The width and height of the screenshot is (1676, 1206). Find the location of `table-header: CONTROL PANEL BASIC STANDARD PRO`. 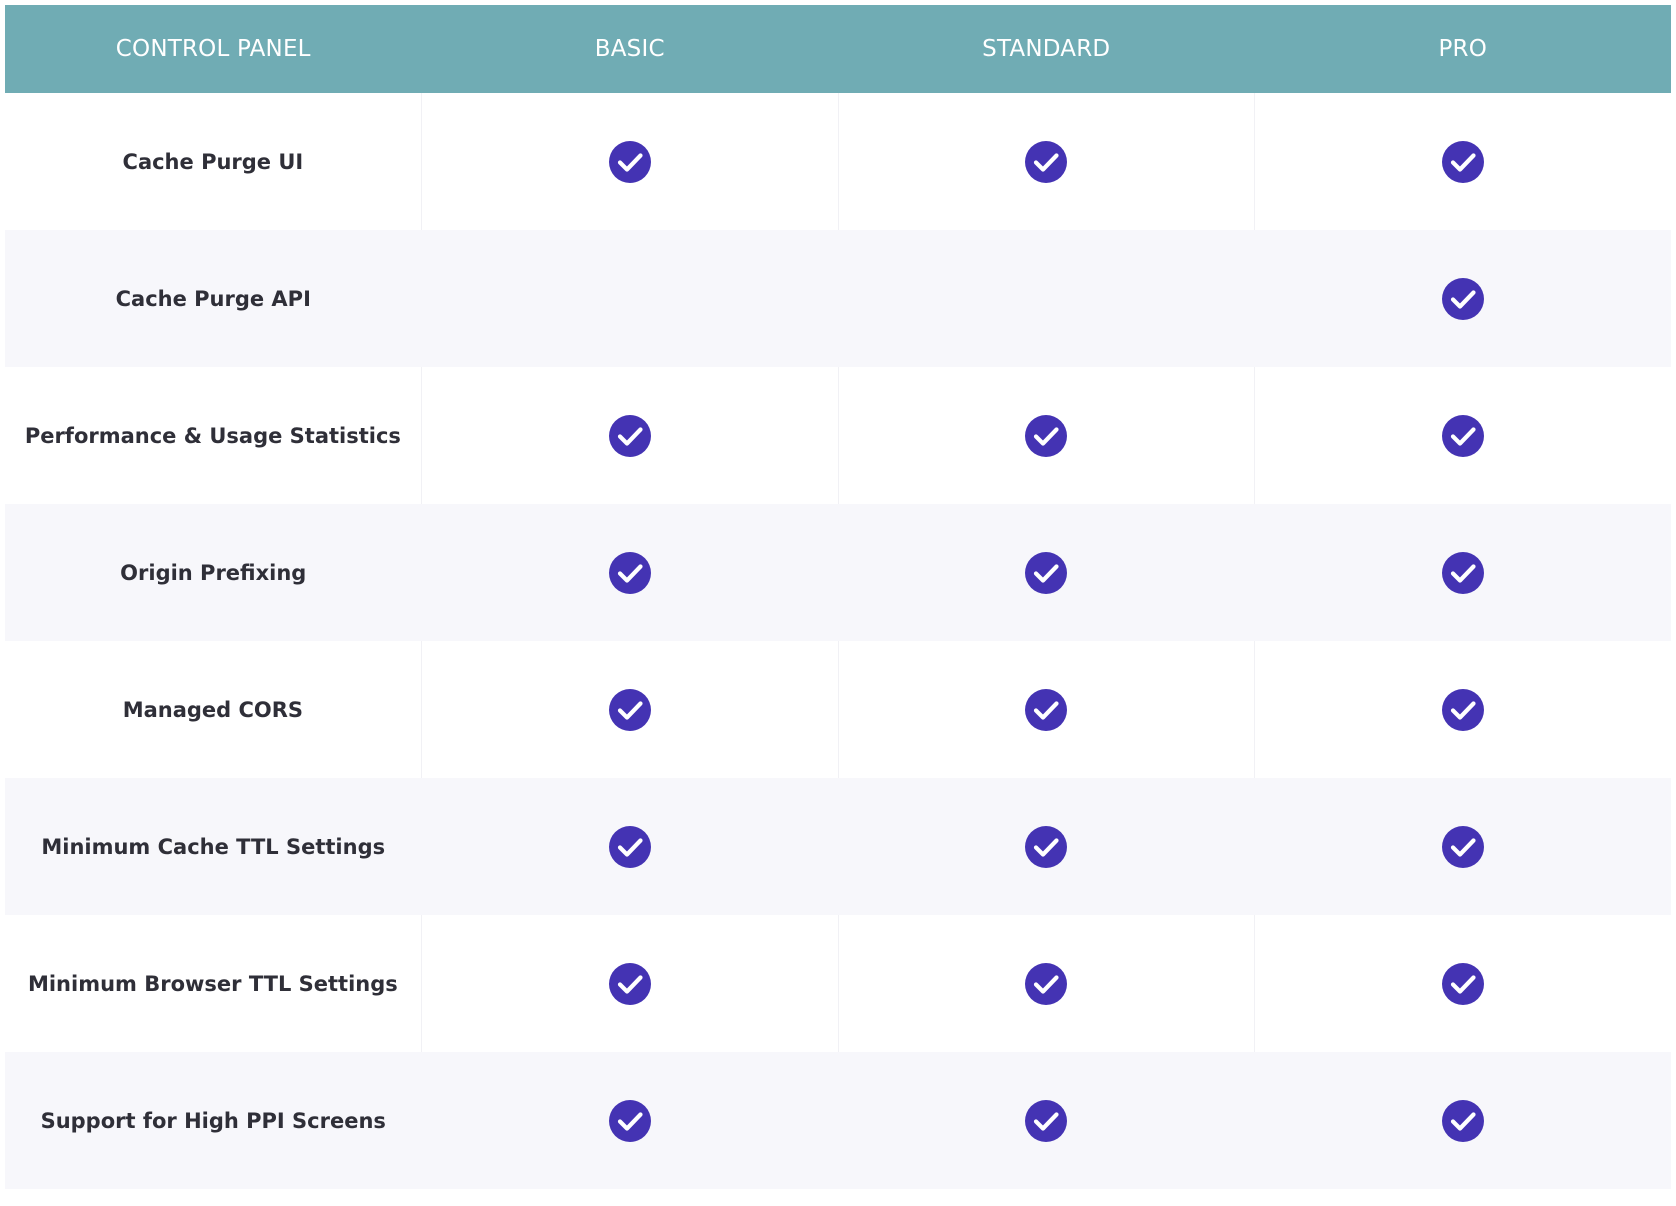

table-header: CONTROL PANEL BASIC STANDARD PRO is located at coordinates (838, 49).